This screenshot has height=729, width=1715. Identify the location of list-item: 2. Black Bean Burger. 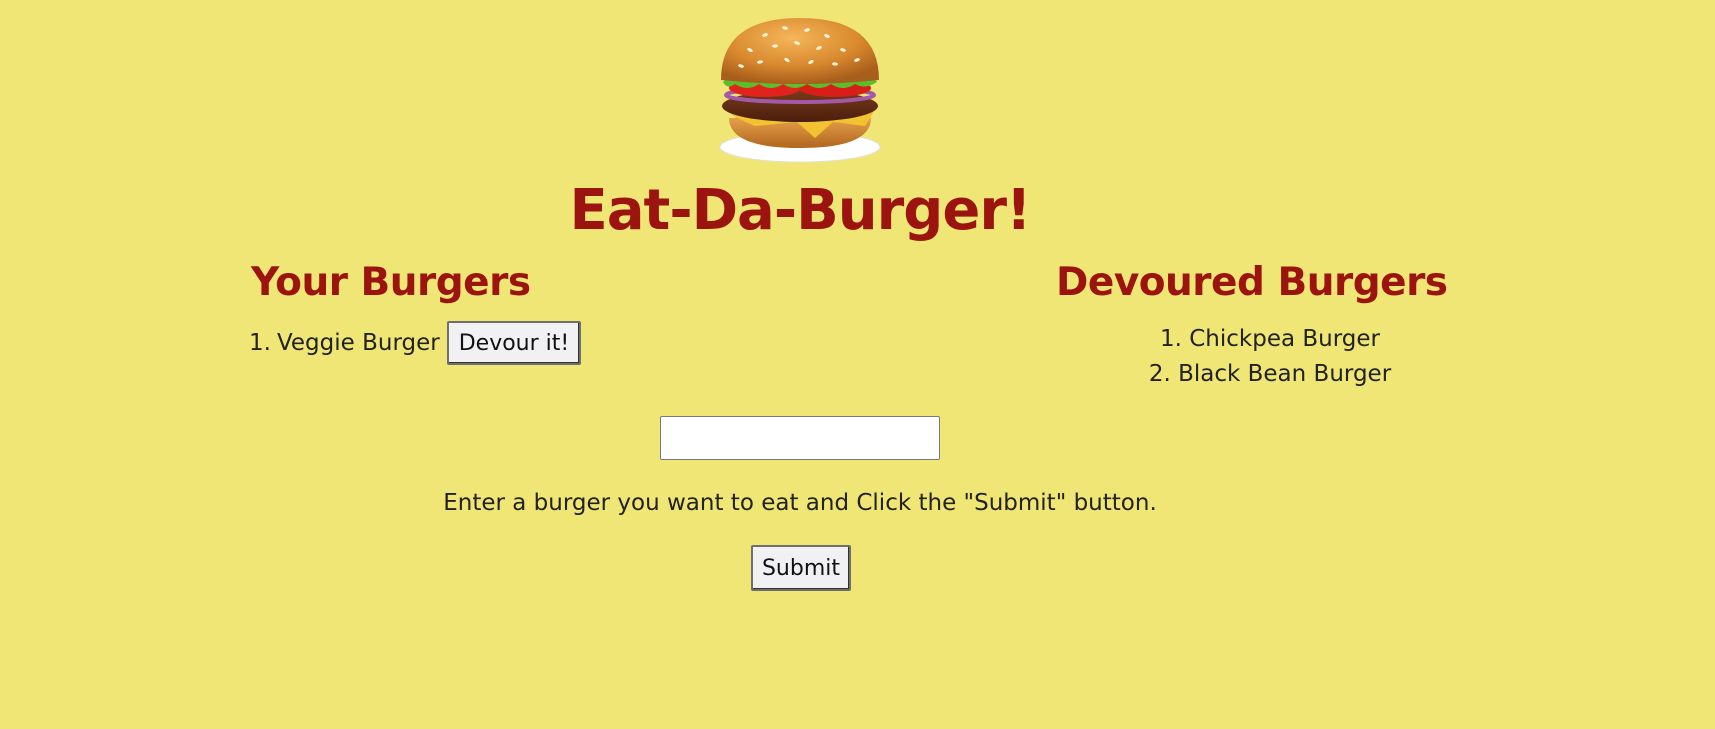
(1270, 374).